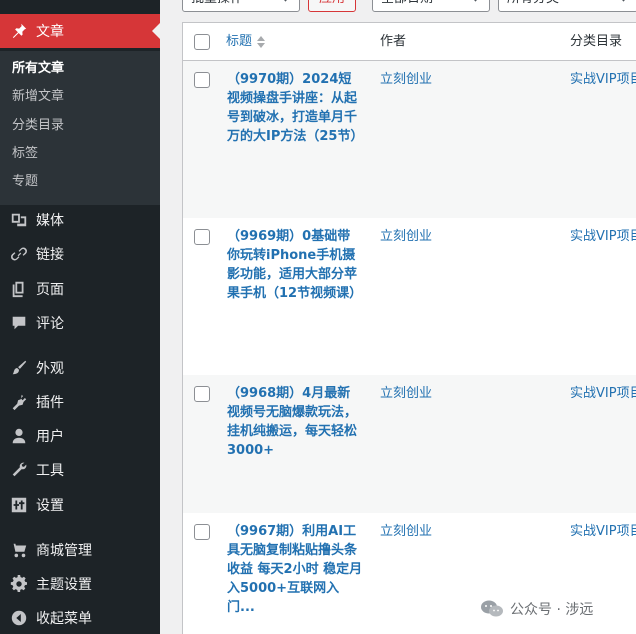 Image resolution: width=636 pixels, height=634 pixels. What do you see at coordinates (18, 368) in the screenshot?
I see `paintbrush-icon` at bounding box center [18, 368].